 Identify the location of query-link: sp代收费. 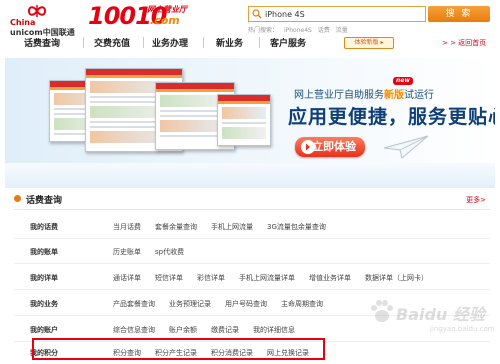
(169, 252).